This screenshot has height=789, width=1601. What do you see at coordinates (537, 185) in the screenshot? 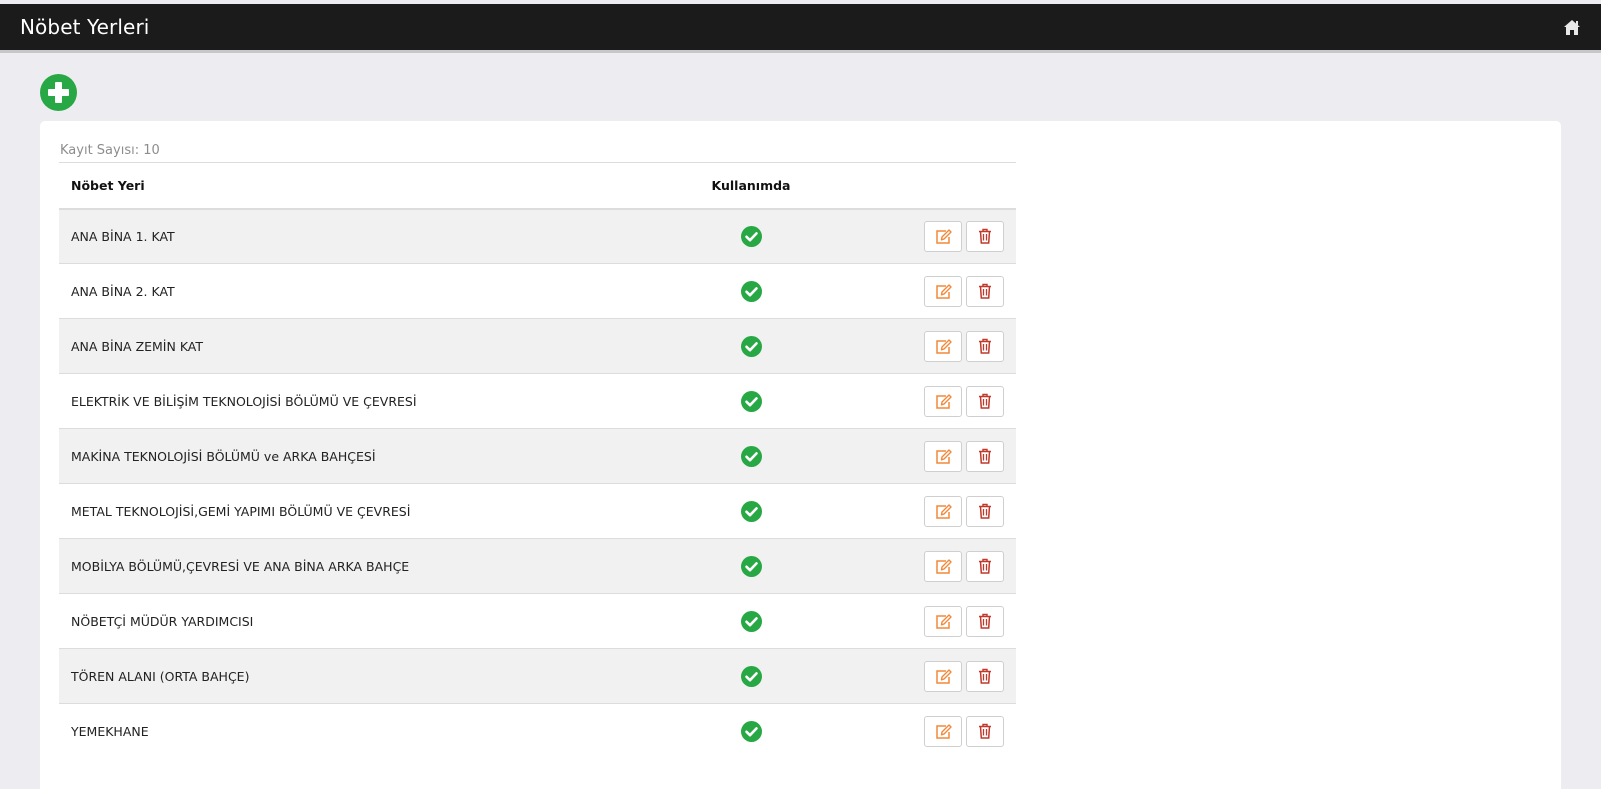
I see `table-header-row: Nöbet Yeri Kullanımda` at bounding box center [537, 185].